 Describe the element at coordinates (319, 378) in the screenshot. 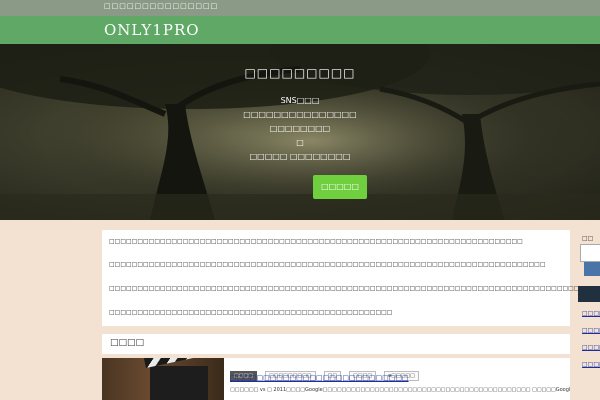

I see `post-title-link: □□□□□□□□□□□□□□□□□□□□□□□□□□□` at that location.